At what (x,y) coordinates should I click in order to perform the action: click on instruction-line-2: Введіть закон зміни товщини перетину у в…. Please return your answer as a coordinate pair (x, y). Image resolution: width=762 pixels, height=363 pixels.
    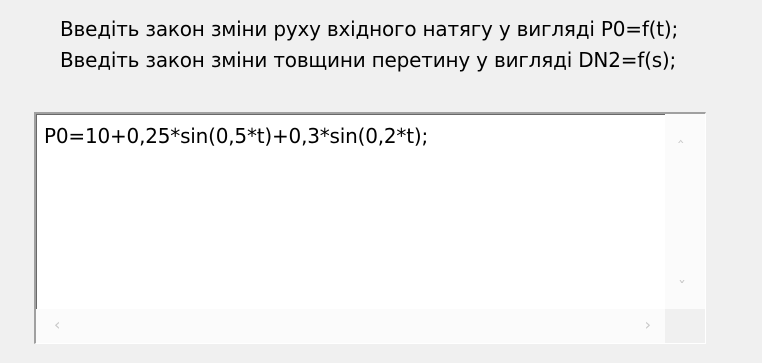
    Looking at the image, I should click on (368, 60).